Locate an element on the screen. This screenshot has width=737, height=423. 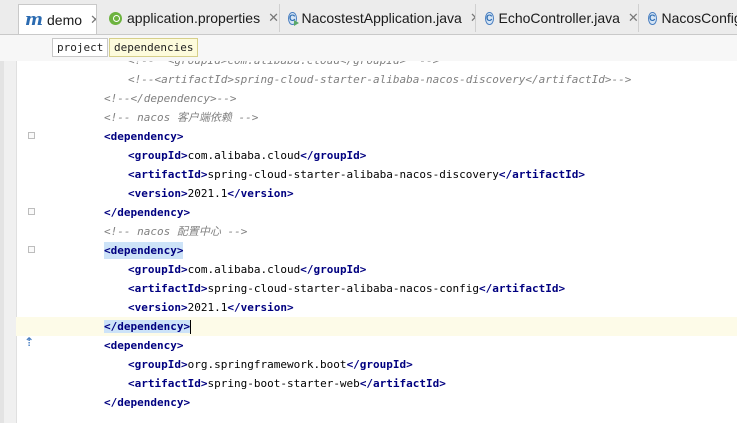
tab-label: application.properties is located at coordinates (194, 18).